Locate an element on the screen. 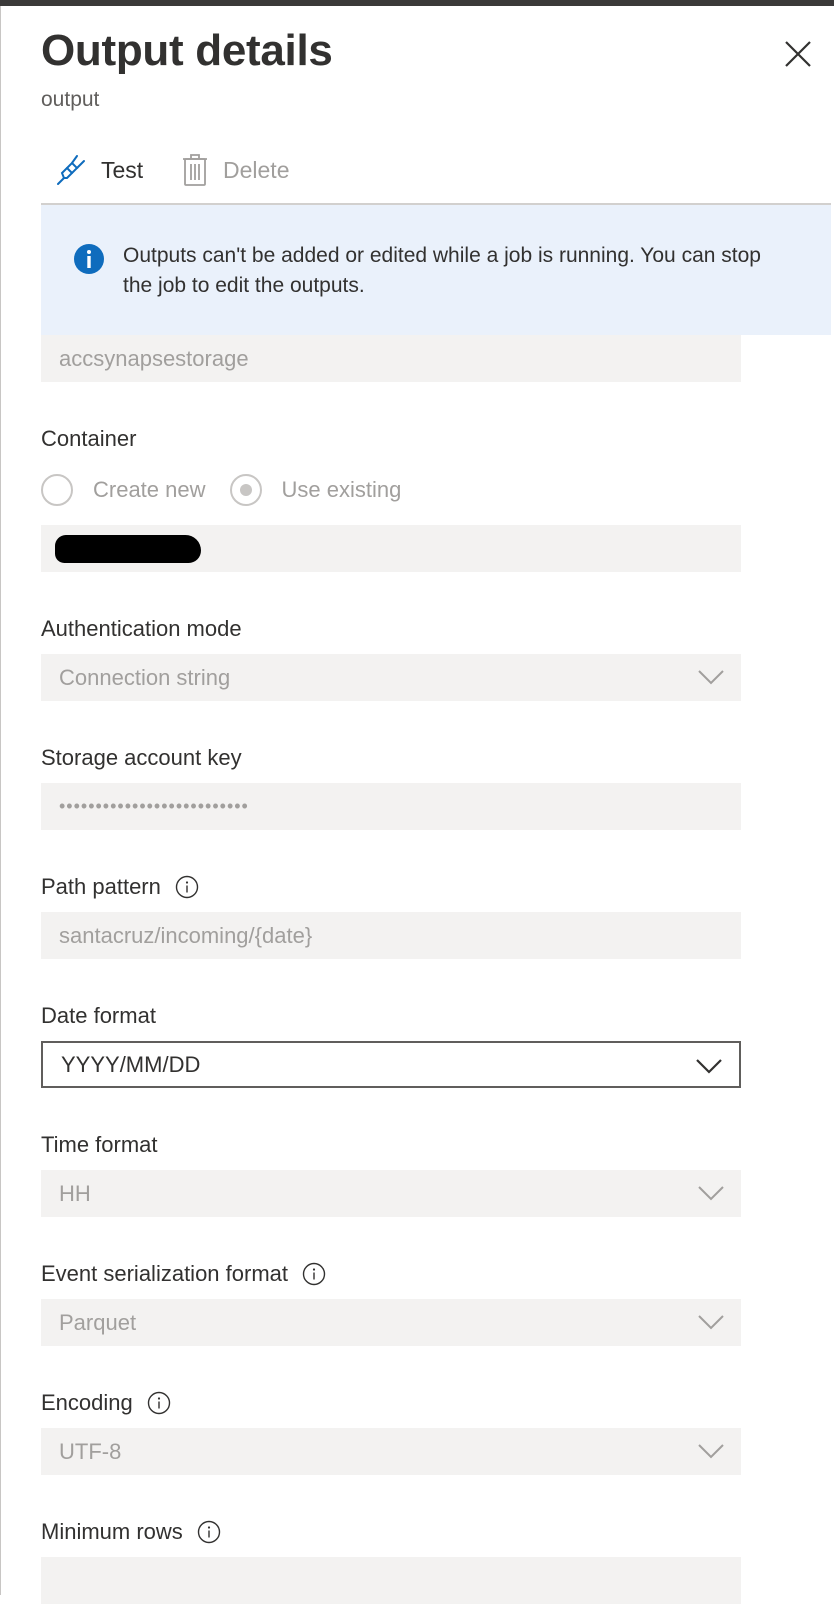 The height and width of the screenshot is (1604, 834). redacted-container-name is located at coordinates (128, 549).